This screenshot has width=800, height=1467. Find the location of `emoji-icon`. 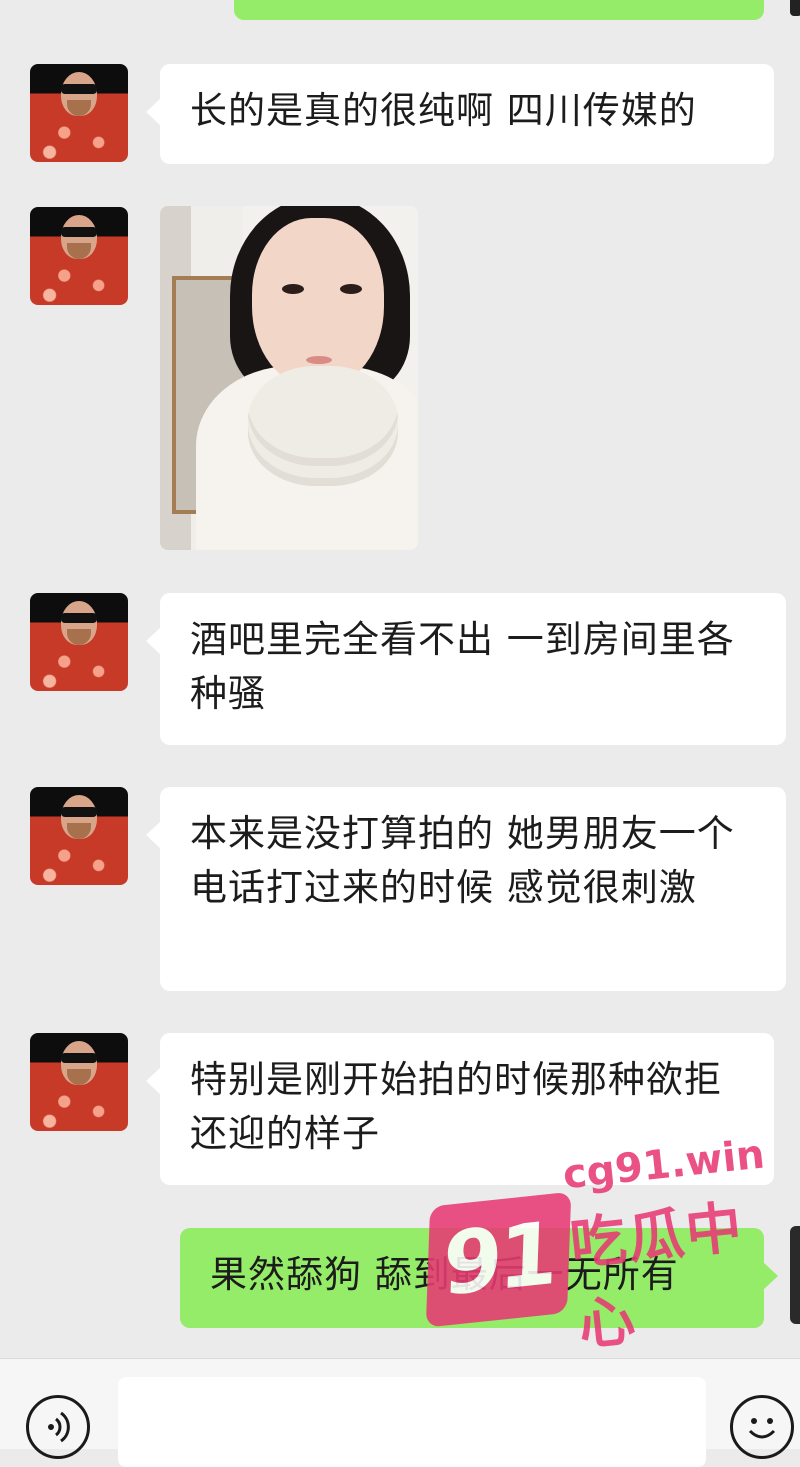

emoji-icon is located at coordinates (762, 1428).